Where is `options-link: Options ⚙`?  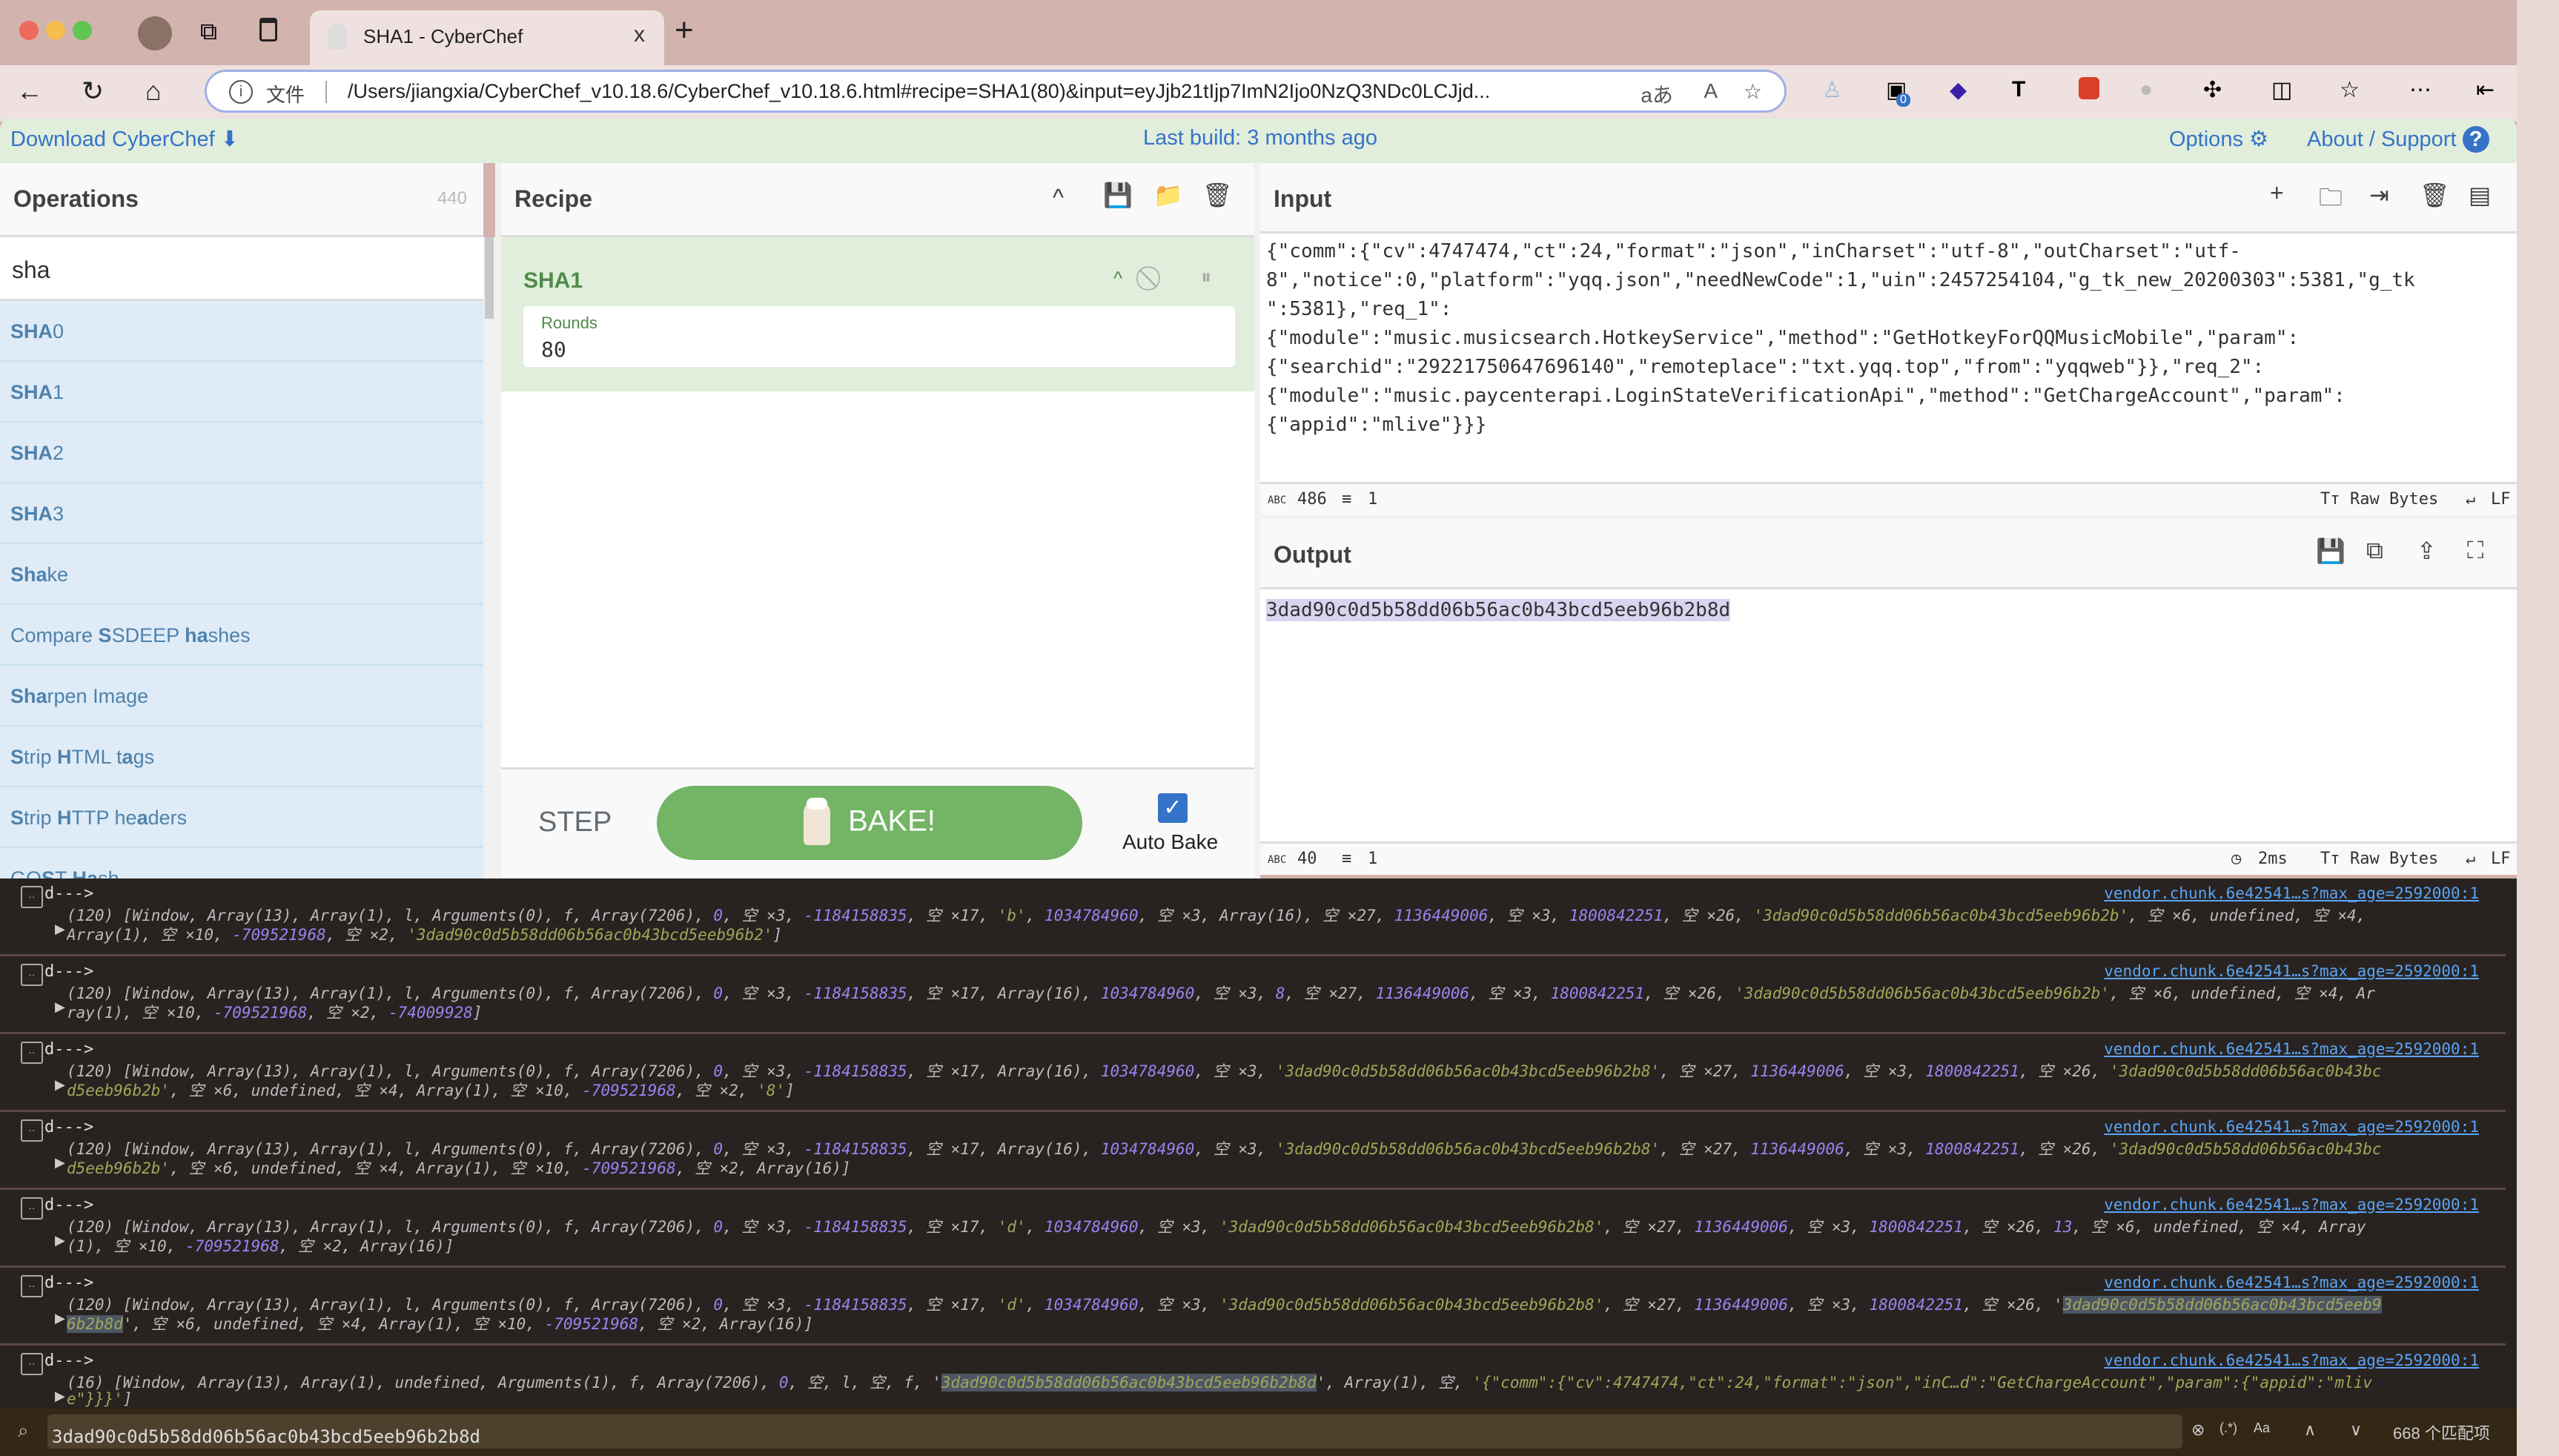
options-link: Options ⚙ is located at coordinates (2218, 139).